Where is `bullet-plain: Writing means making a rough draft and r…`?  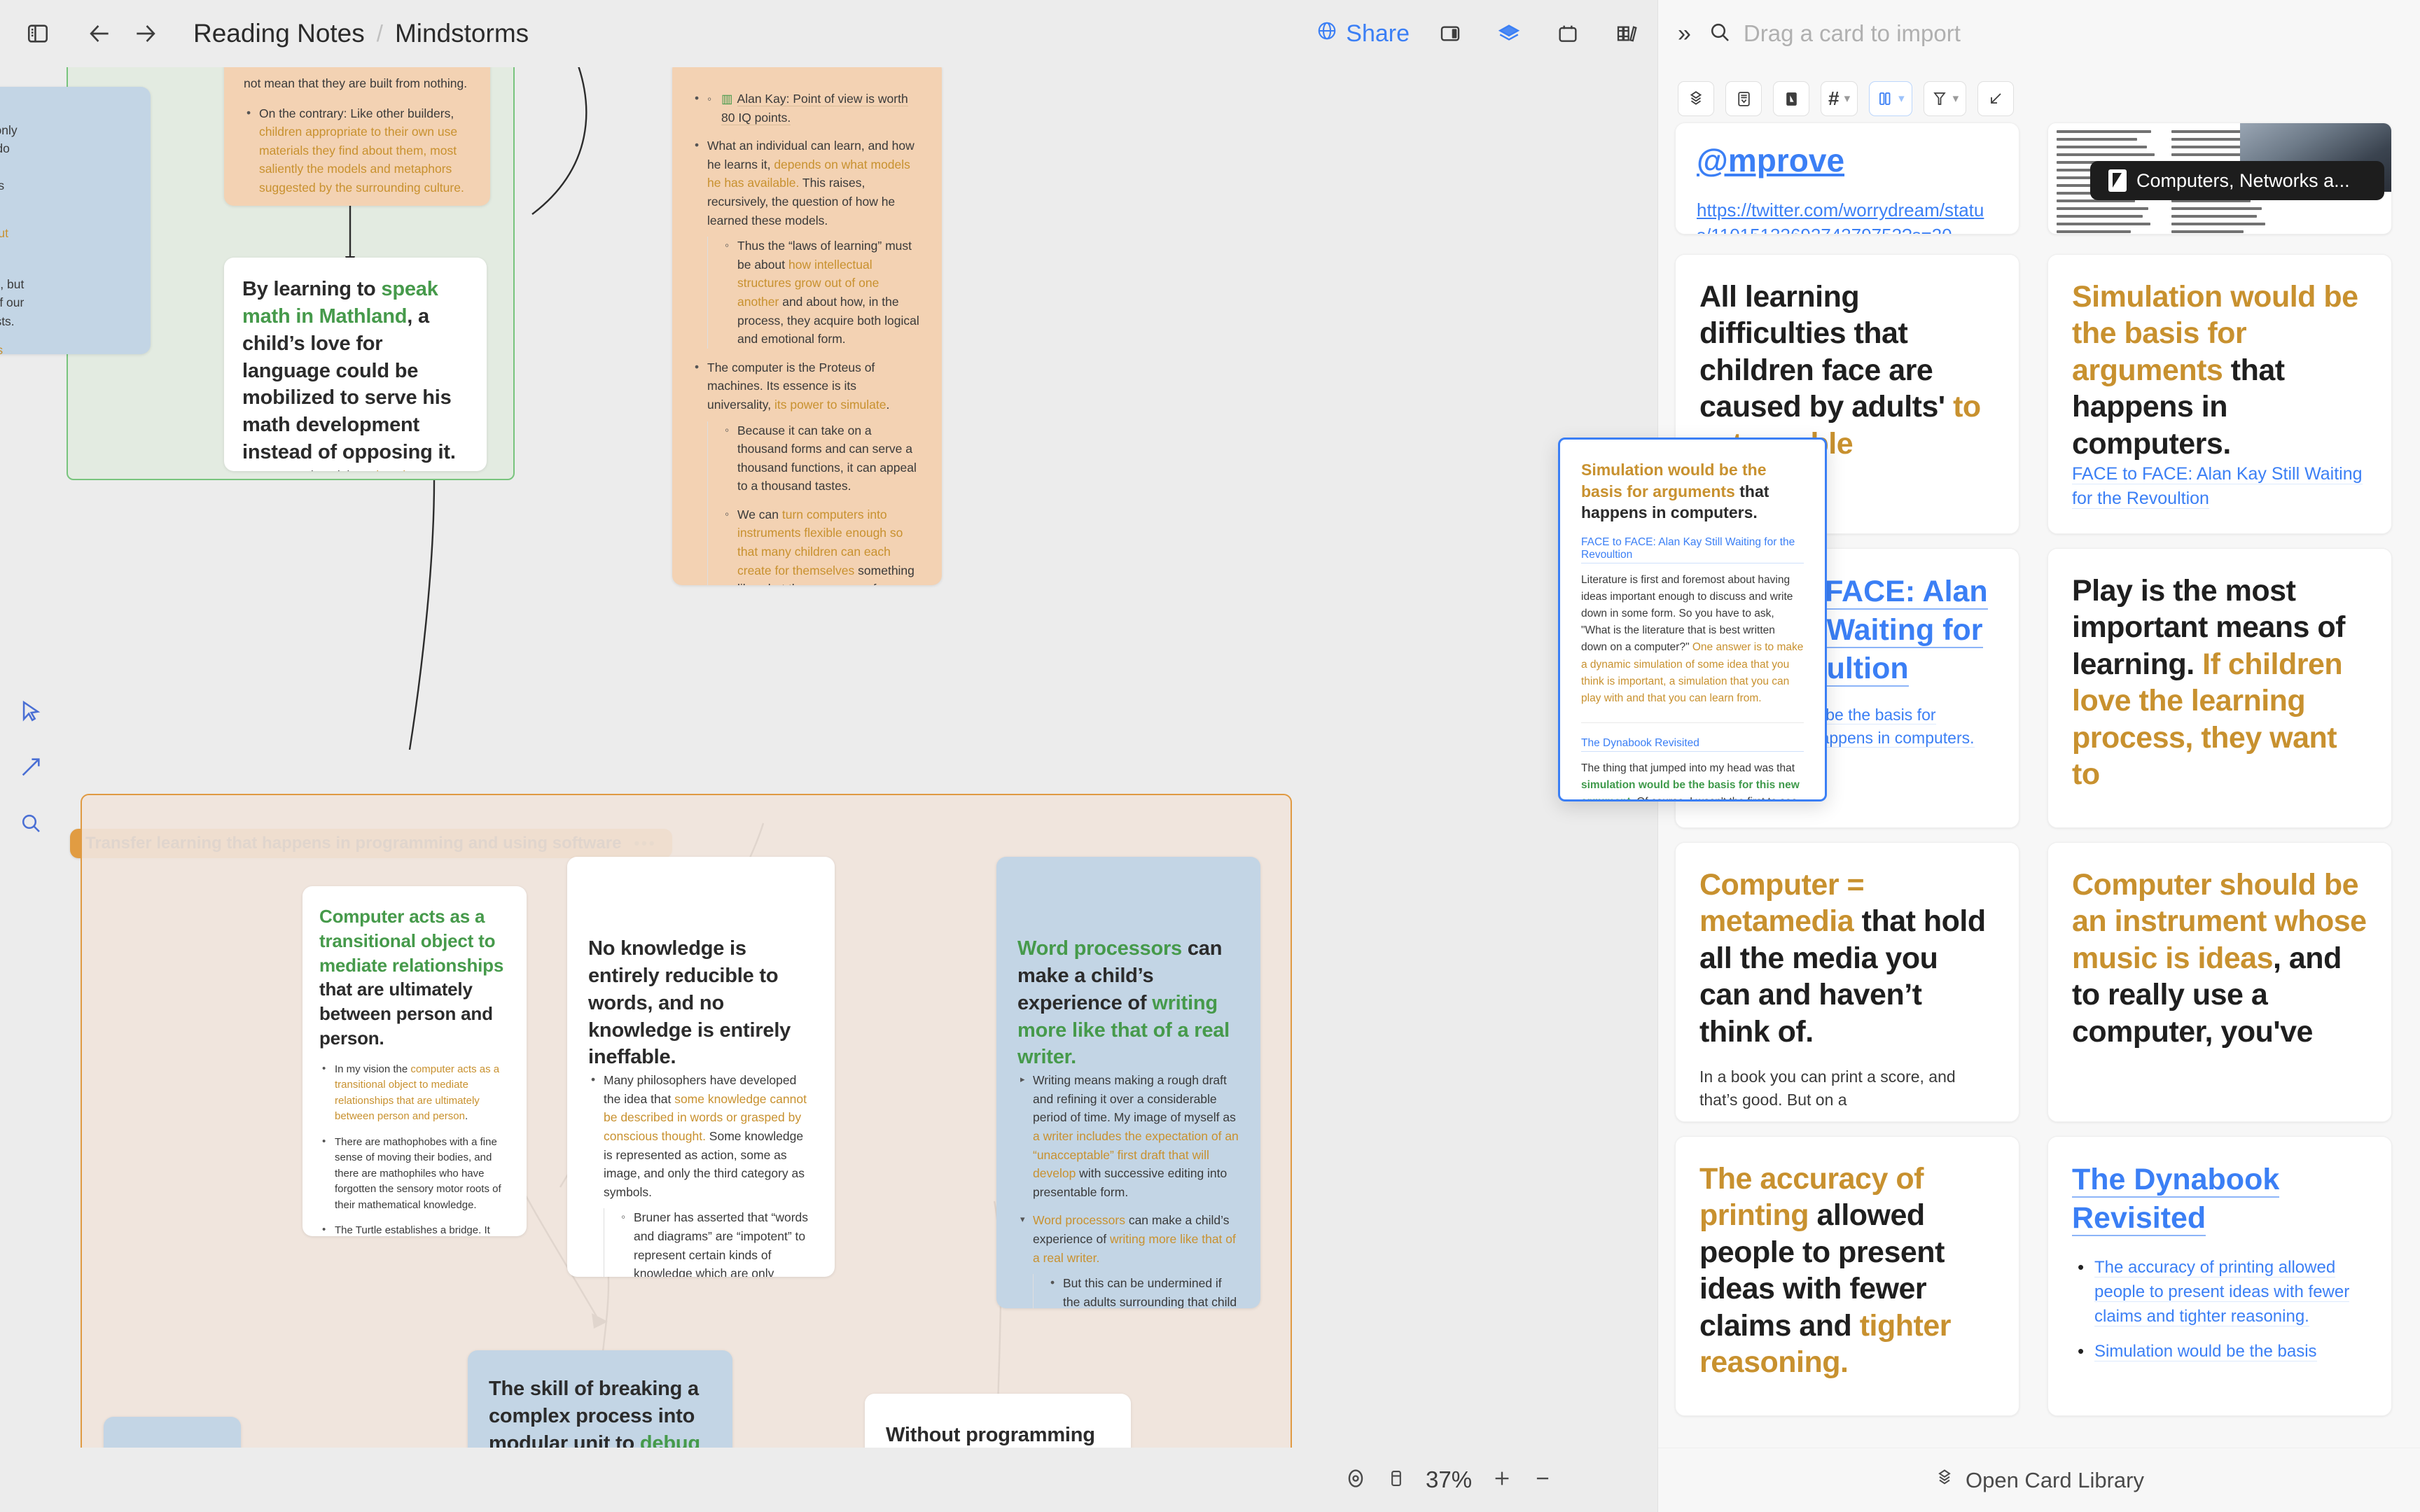
bullet-plain: Writing means making a rough draft and r… is located at coordinates (1134, 1099).